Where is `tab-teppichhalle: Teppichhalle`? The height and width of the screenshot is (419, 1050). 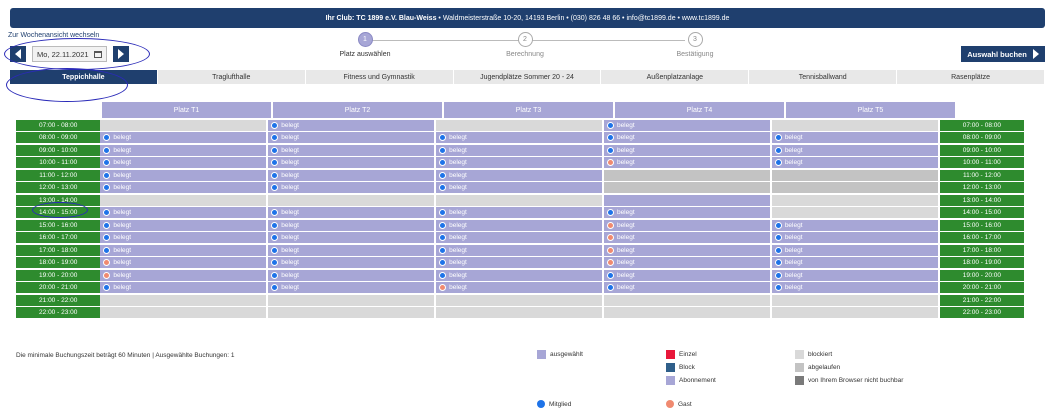
tab-teppichhalle: Teppichhalle is located at coordinates (84, 77).